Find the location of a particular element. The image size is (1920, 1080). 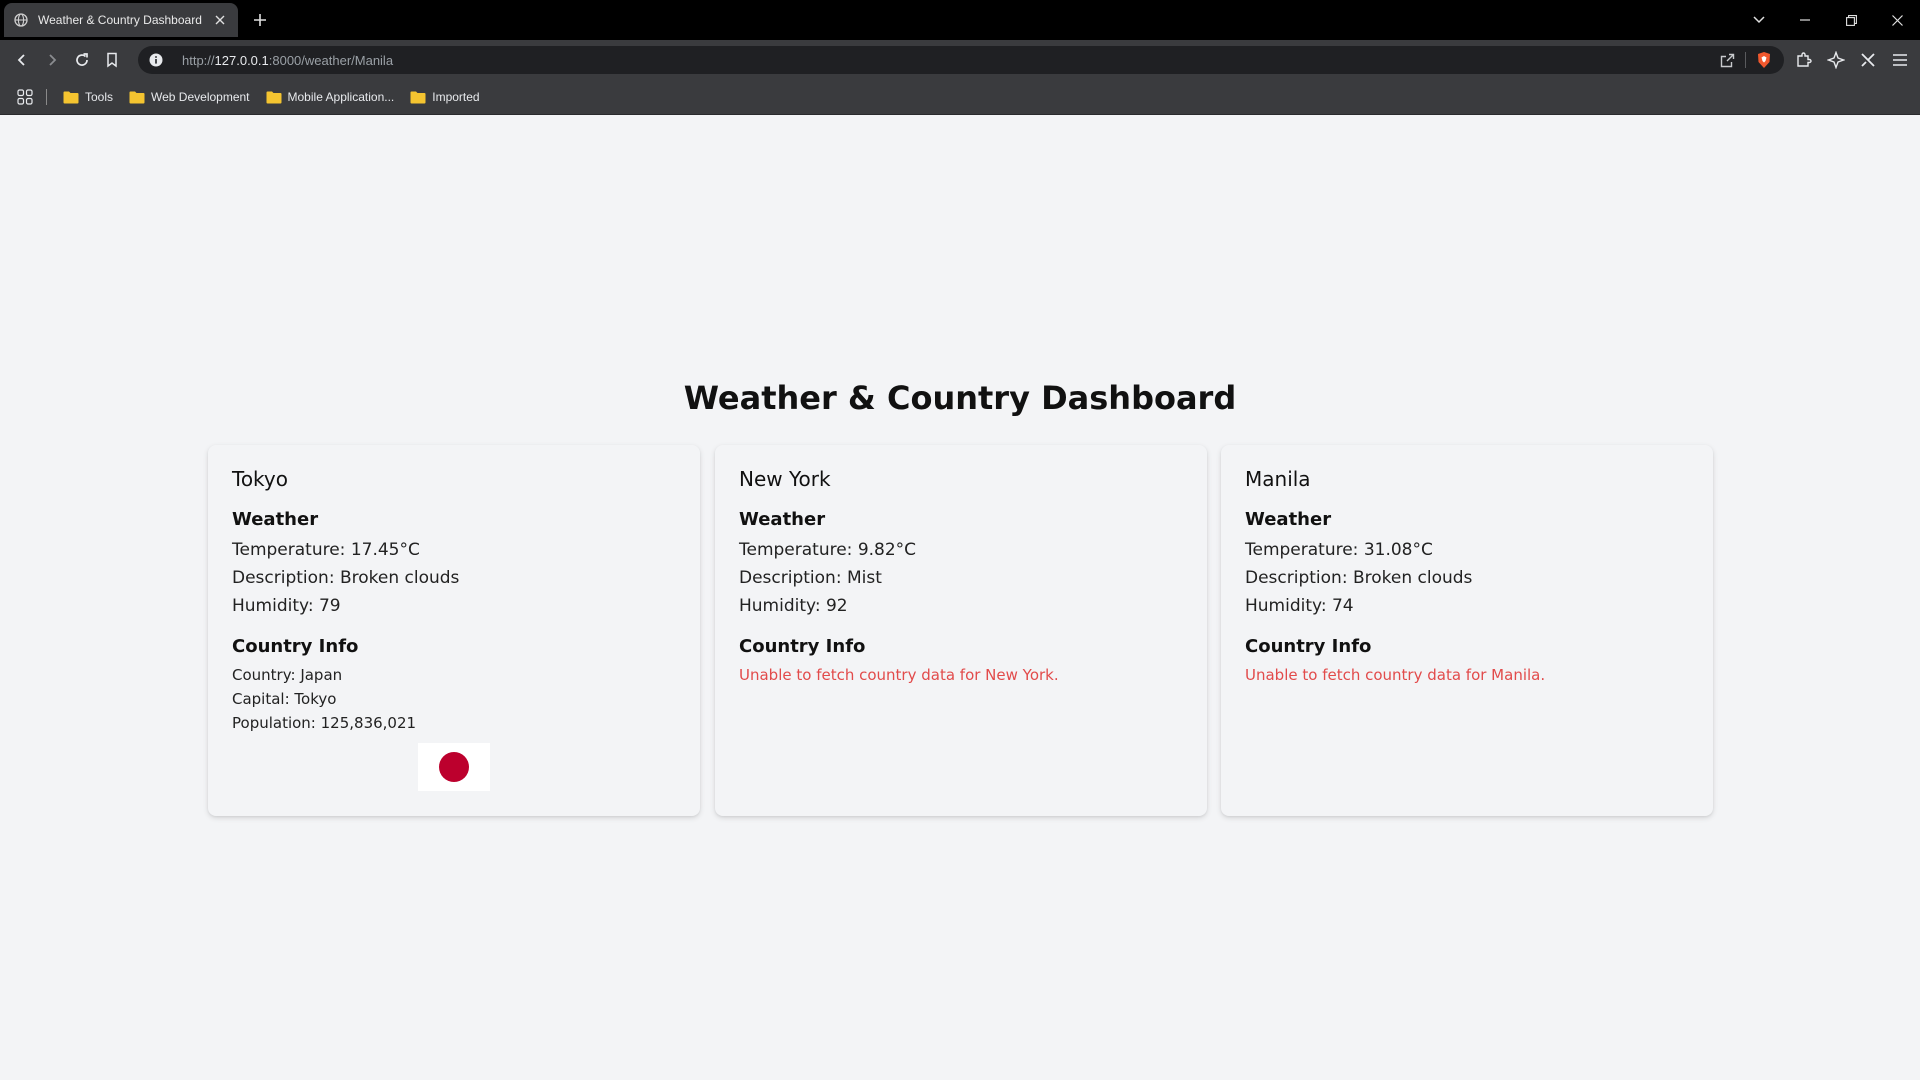

address-bar: http://127.0.0.1:8000/weather/Manila is located at coordinates (961, 60).